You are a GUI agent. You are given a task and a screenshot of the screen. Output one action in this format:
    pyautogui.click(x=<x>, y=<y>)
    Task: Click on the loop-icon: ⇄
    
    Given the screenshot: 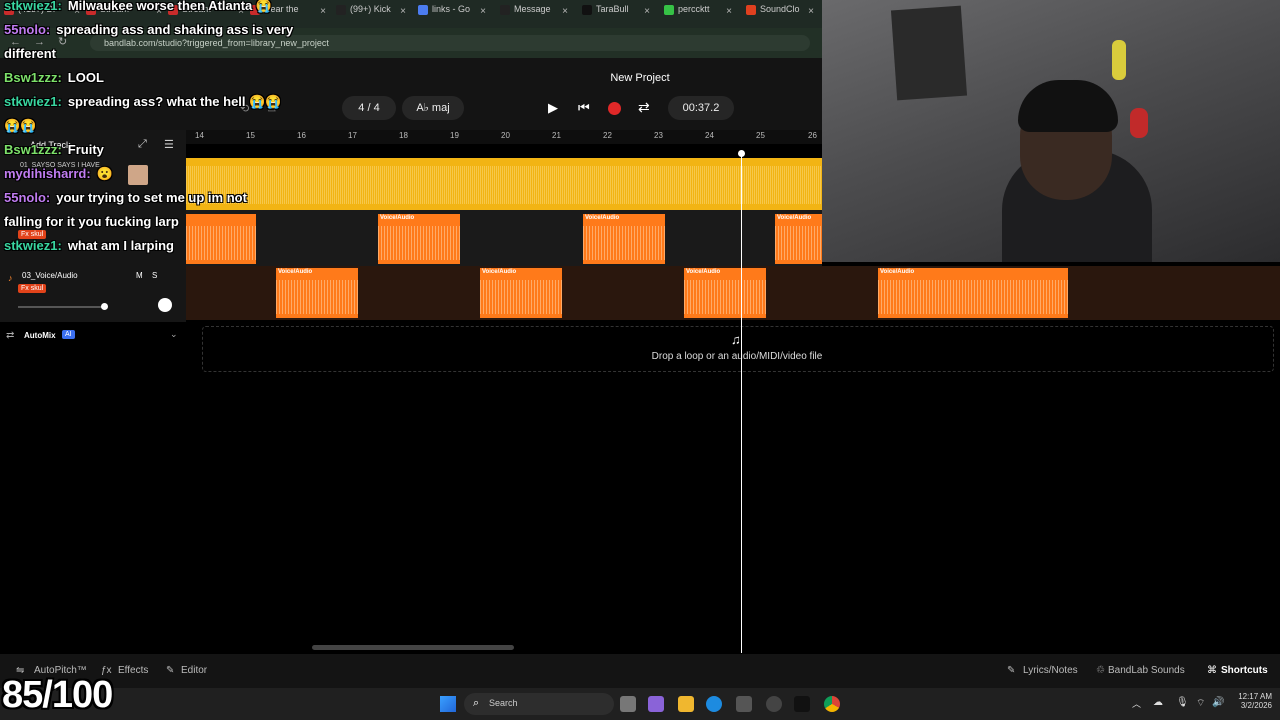 What is the action you would take?
    pyautogui.click(x=644, y=107)
    